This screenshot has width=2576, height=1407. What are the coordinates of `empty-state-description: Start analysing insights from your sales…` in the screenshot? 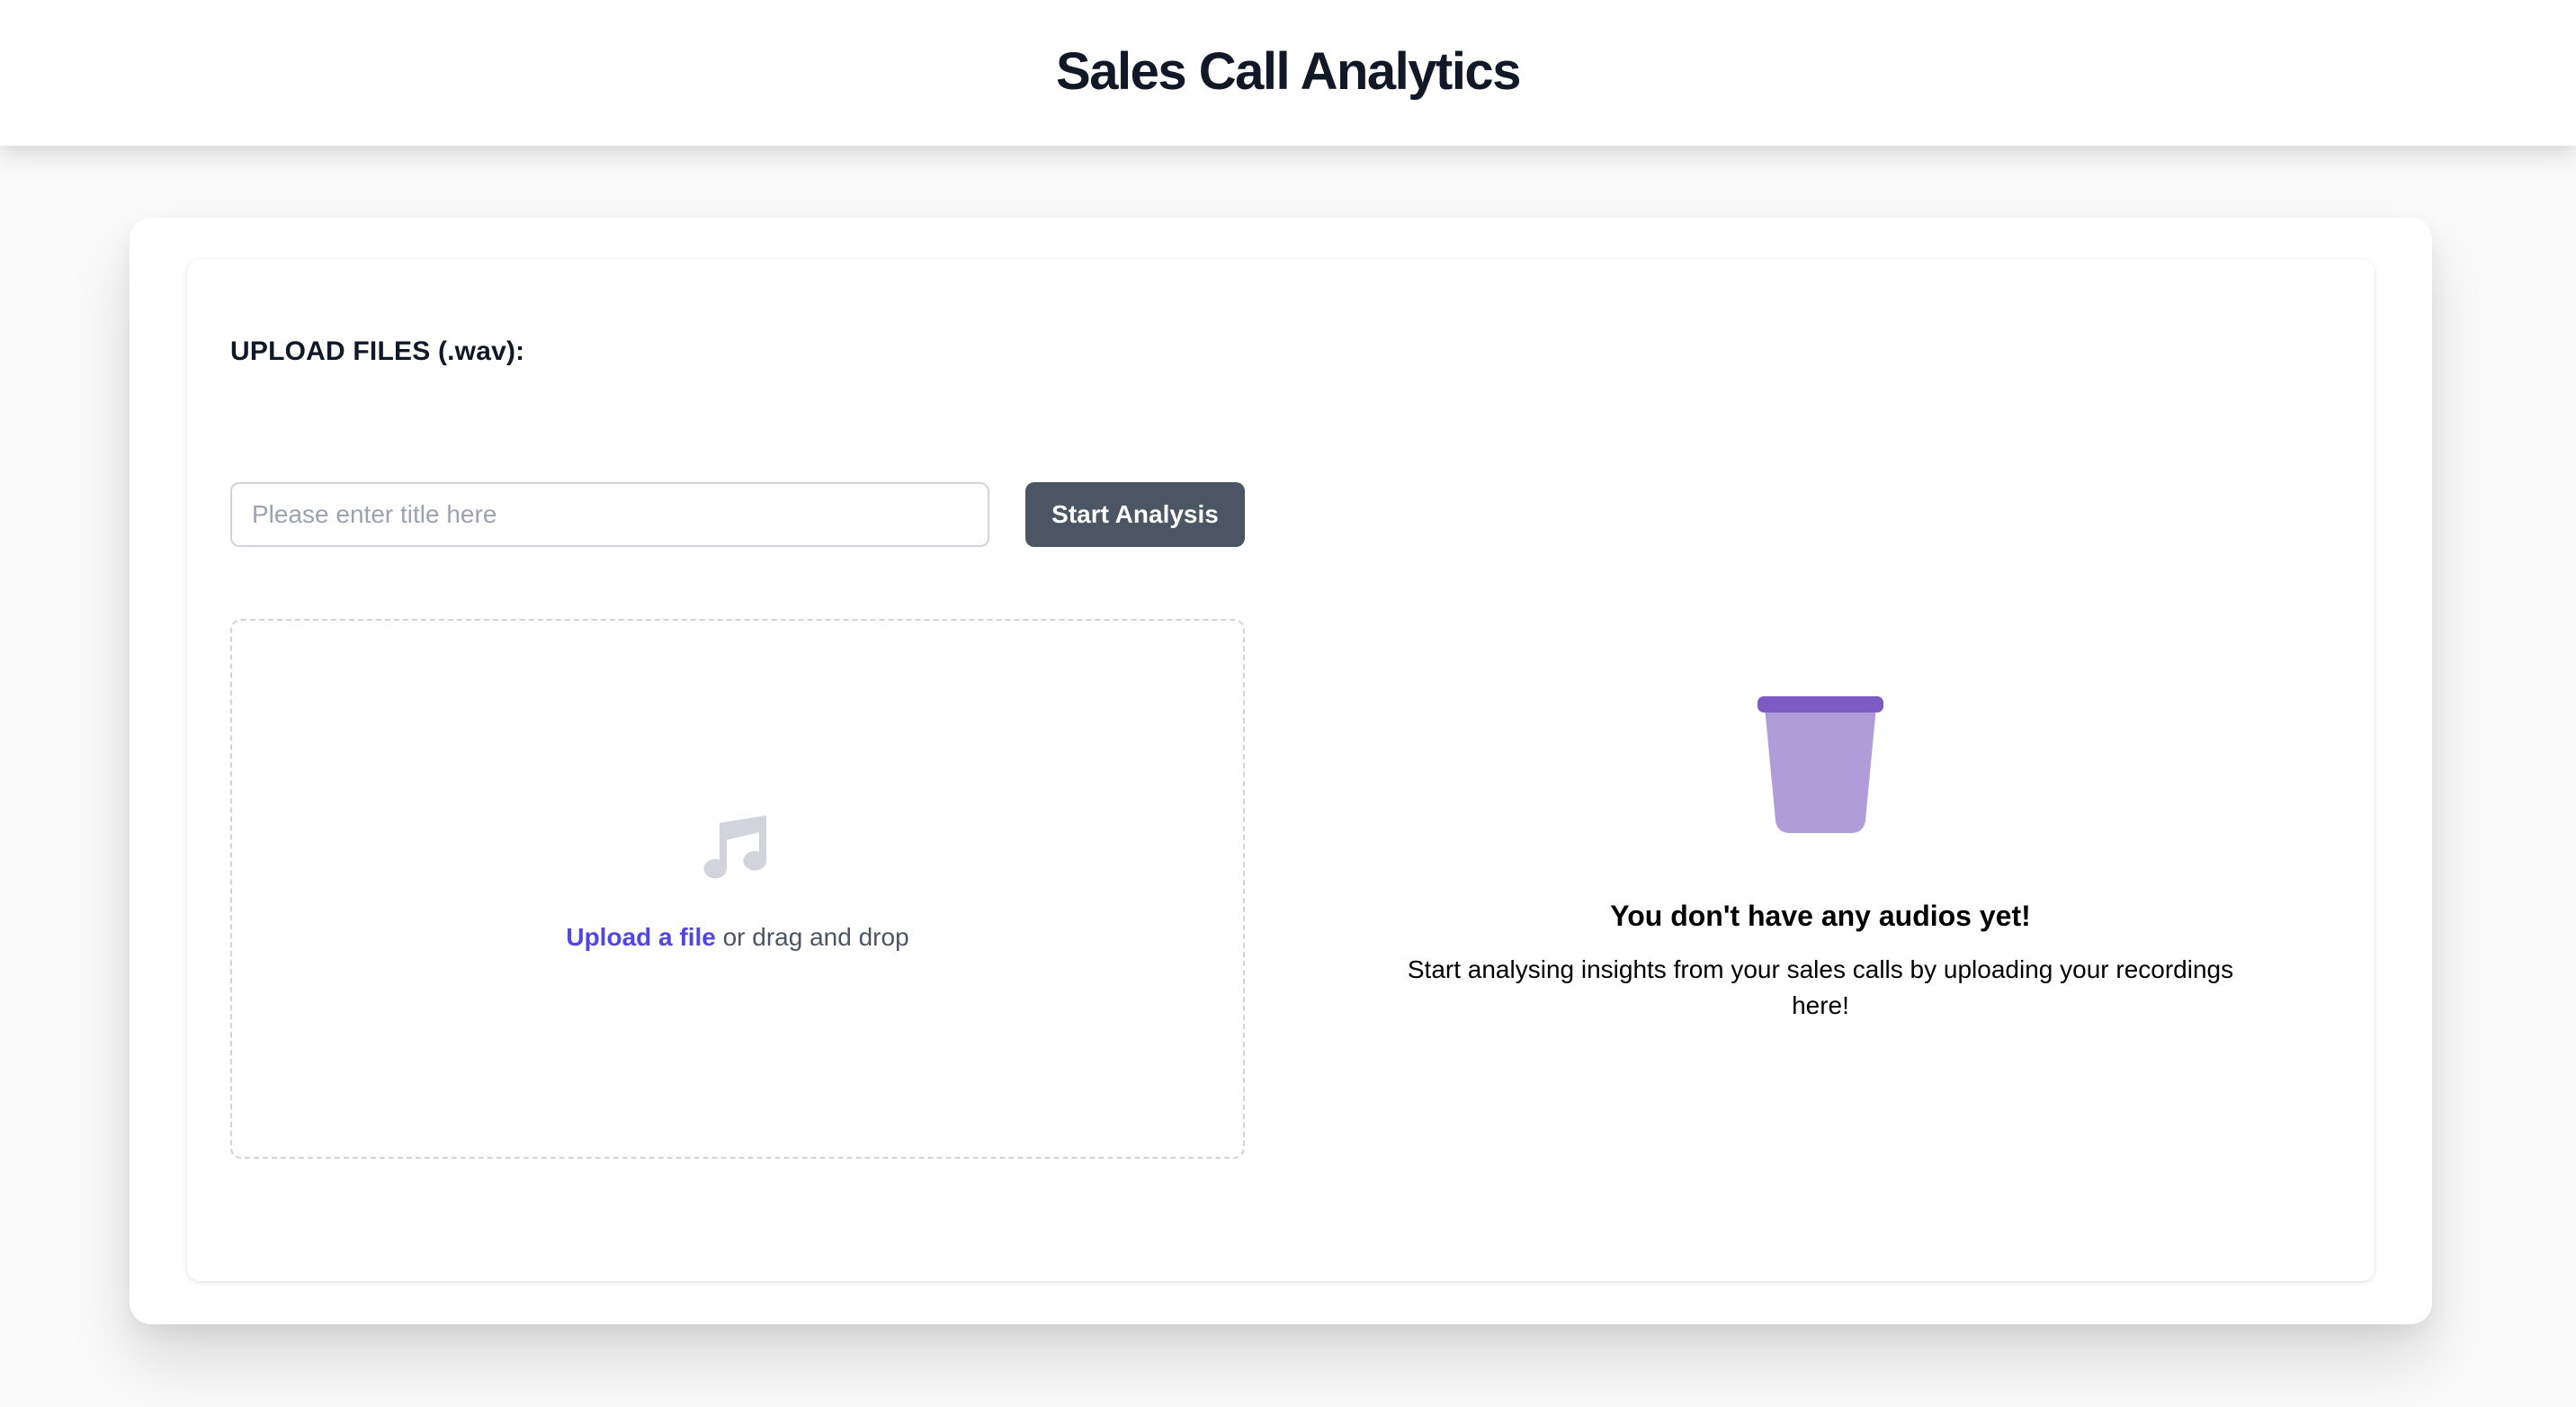 It's located at (1820, 987).